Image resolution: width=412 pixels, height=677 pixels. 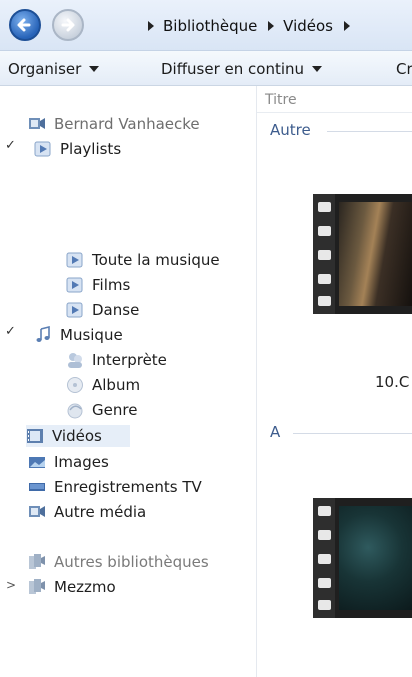 I want to click on navigation-bar: Bibliothèque Vidéos, so click(x=206, y=25).